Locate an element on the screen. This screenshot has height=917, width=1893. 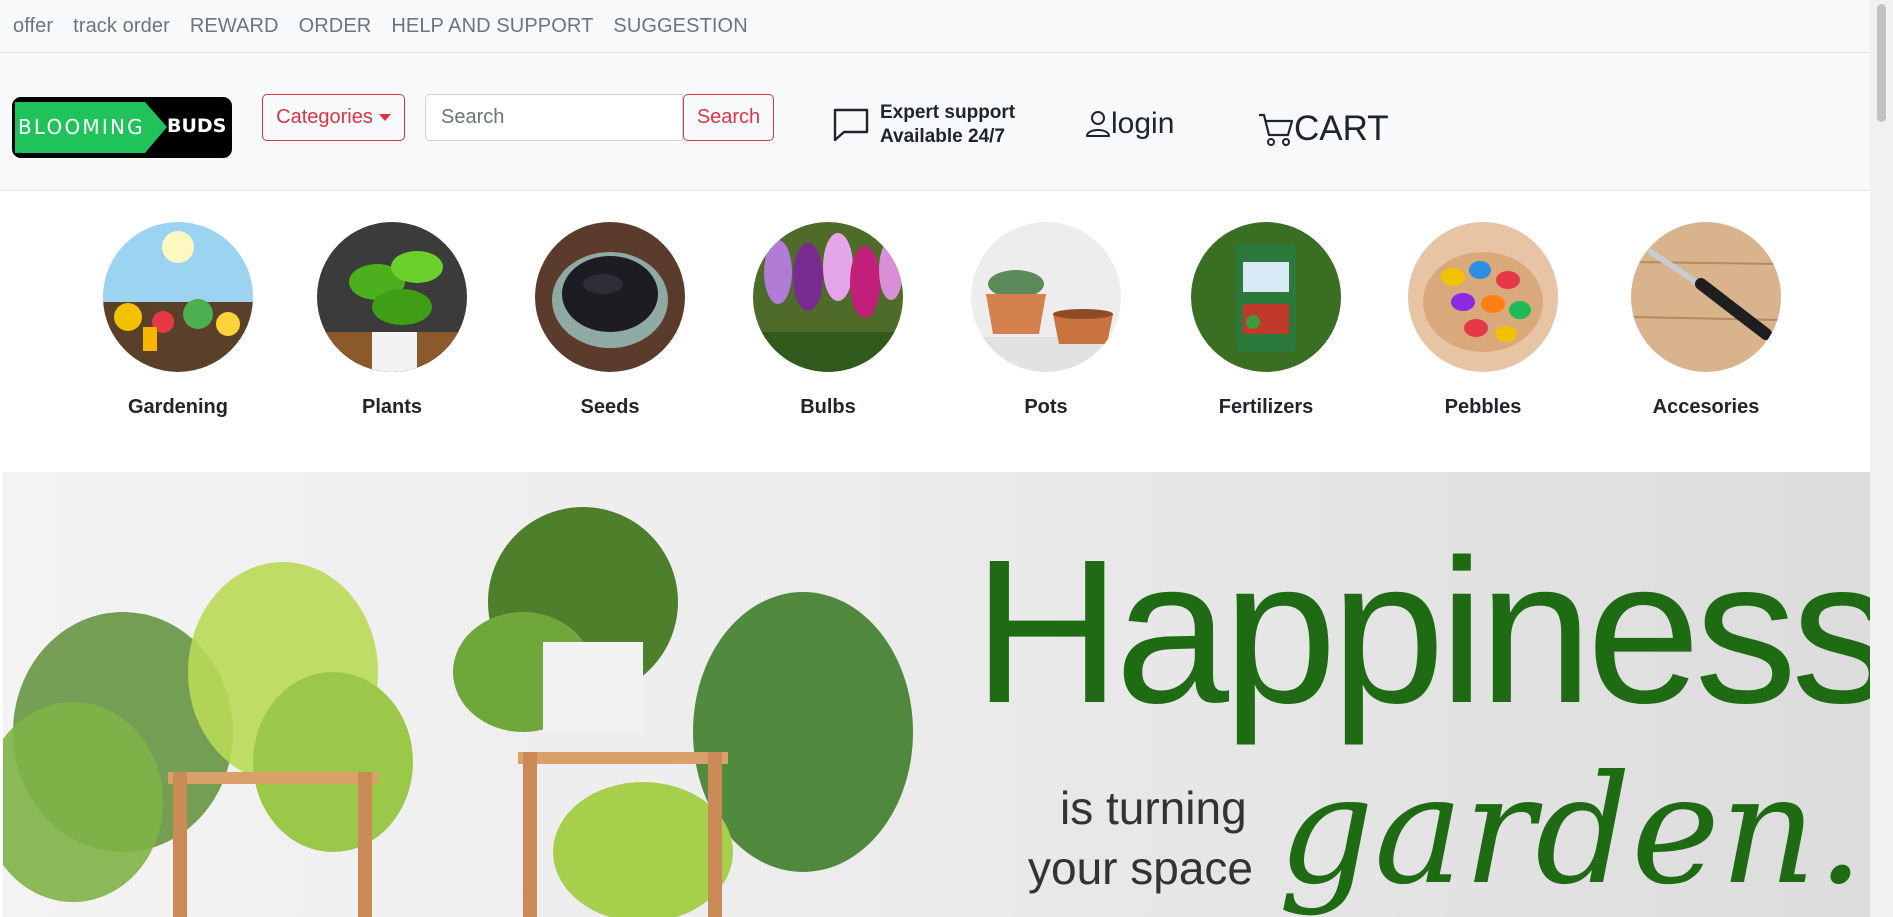
nav-suggestion: SUGGESTION is located at coordinates (680, 26).